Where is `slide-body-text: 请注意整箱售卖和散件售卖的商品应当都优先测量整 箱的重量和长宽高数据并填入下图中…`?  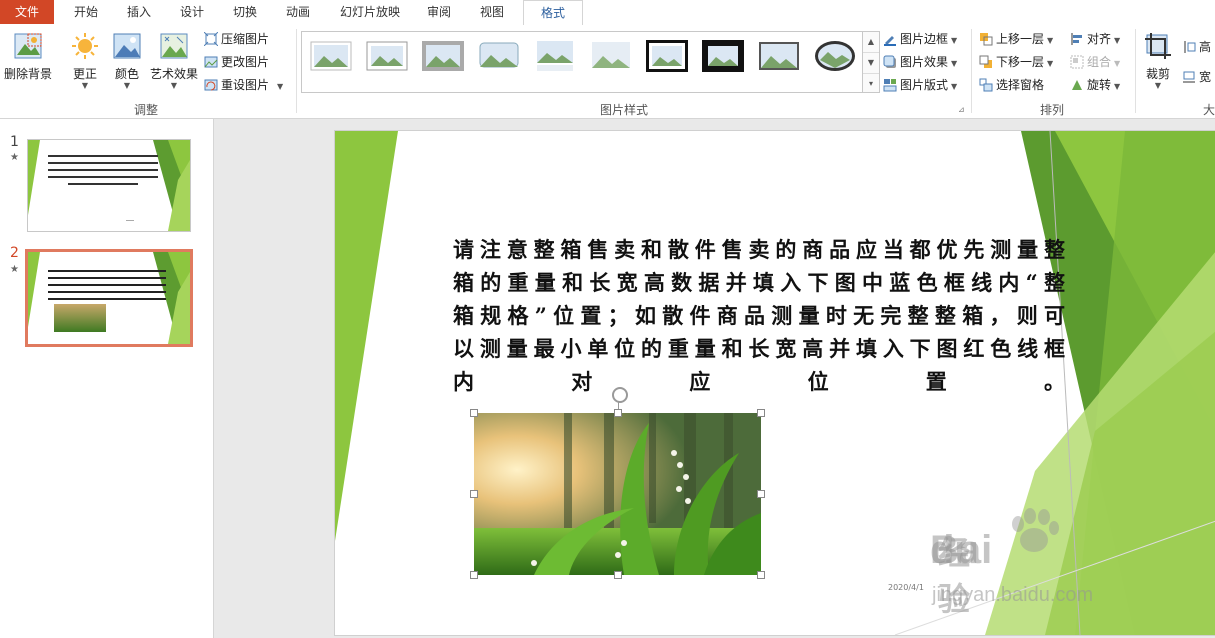 slide-body-text: 请注意整箱售卖和散件售卖的商品应当都优先测量整 箱的重量和长宽高数据并填入下图中… is located at coordinates (760, 315).